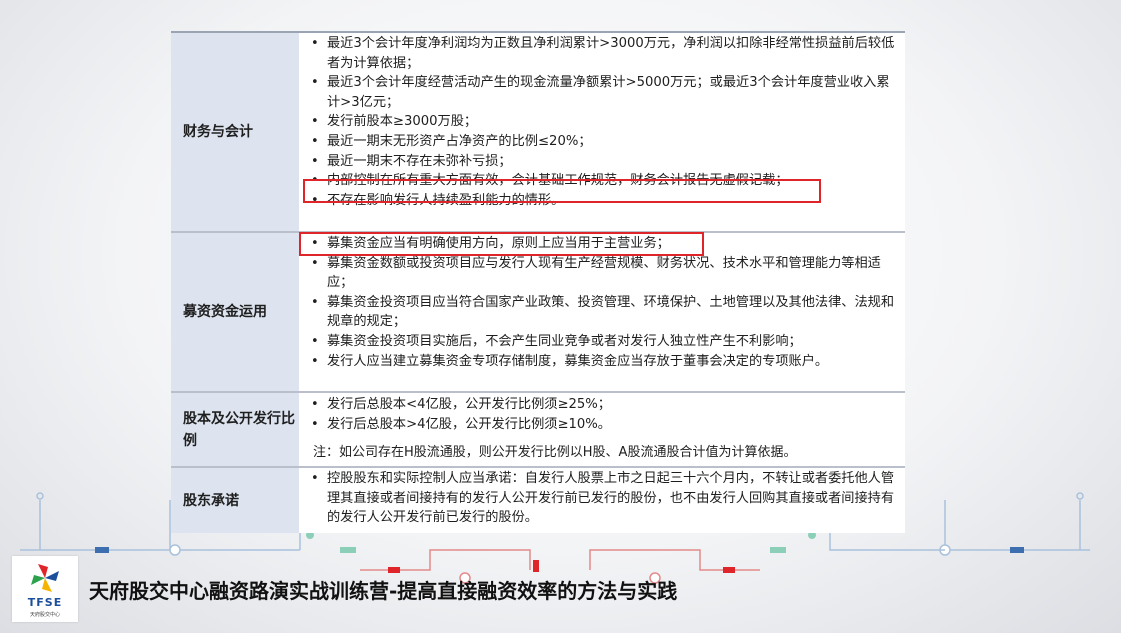  I want to click on list-item: 募集资金投资项目实施后，不会产生同业竞争或者对发行人独立性产生不利影响；, so click(603, 342).